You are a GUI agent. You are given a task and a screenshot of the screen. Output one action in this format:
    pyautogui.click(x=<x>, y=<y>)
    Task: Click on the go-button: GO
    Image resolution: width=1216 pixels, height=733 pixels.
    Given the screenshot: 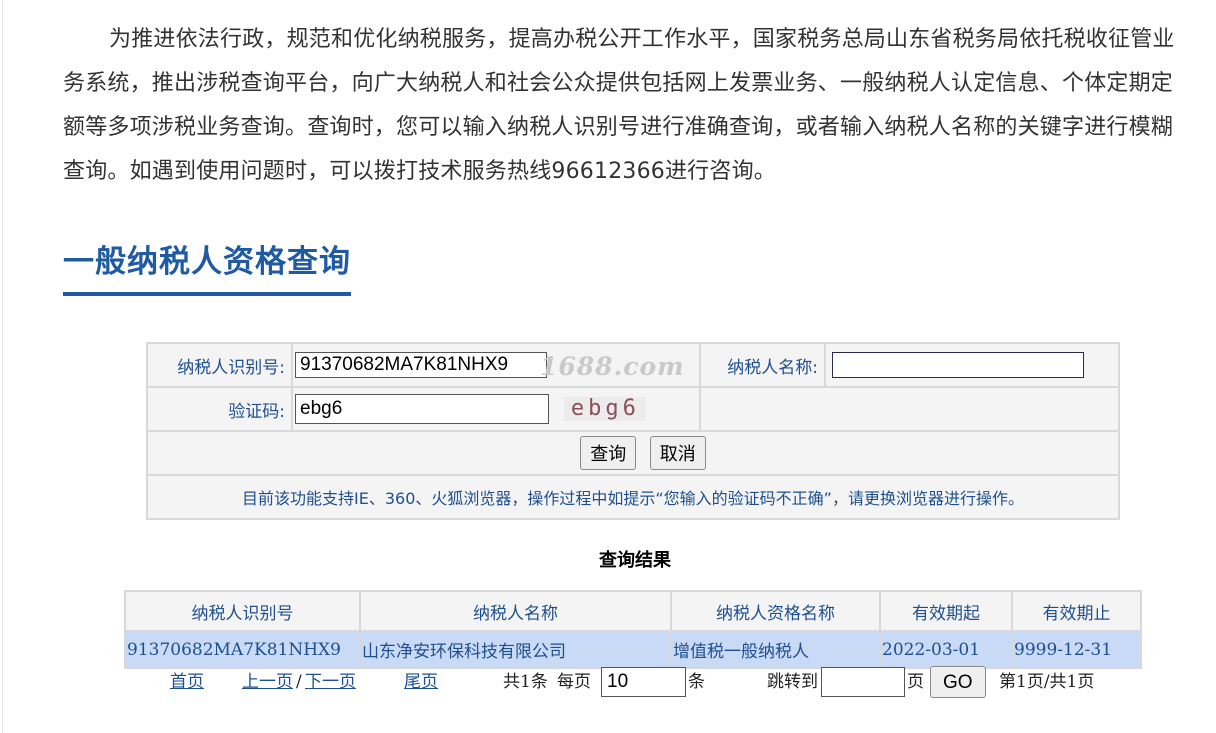 What is the action you would take?
    pyautogui.click(x=958, y=682)
    